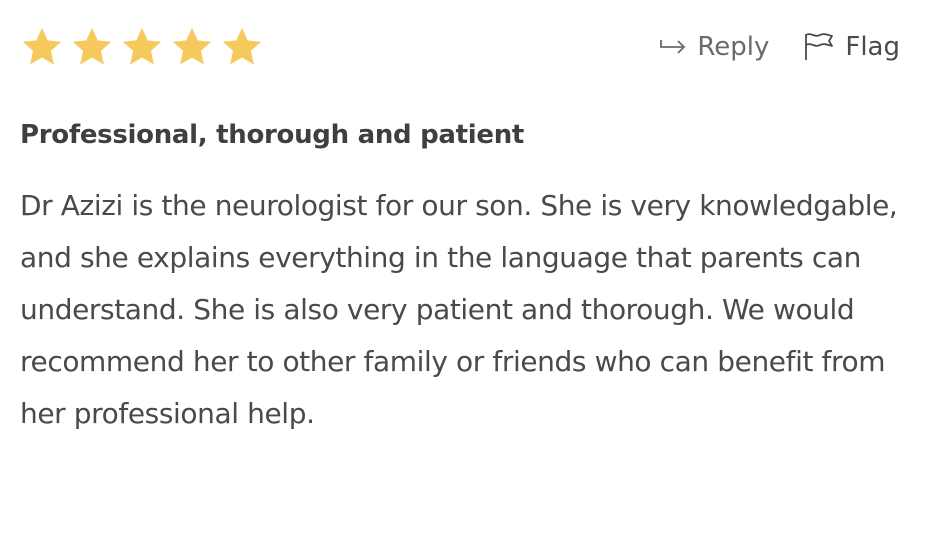  What do you see at coordinates (819, 47) in the screenshot?
I see `flag-icon` at bounding box center [819, 47].